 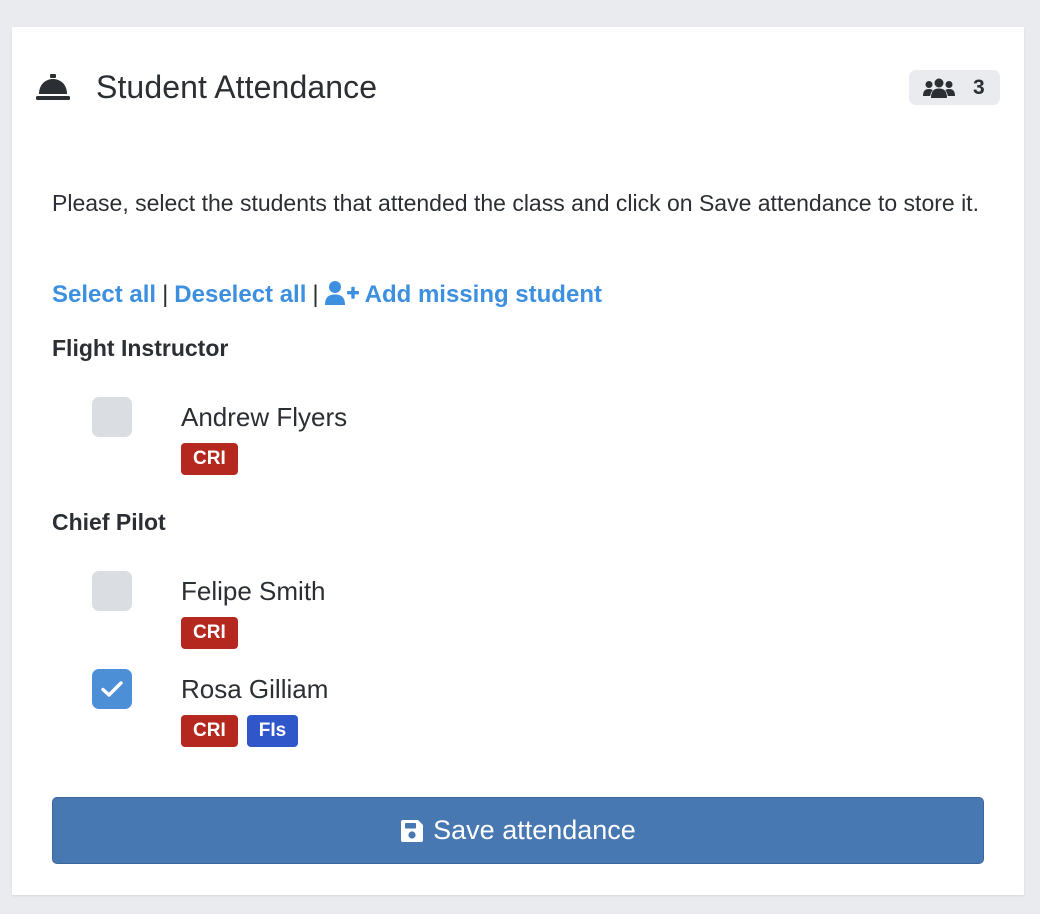 I want to click on select-all-link: Select all, so click(x=104, y=294).